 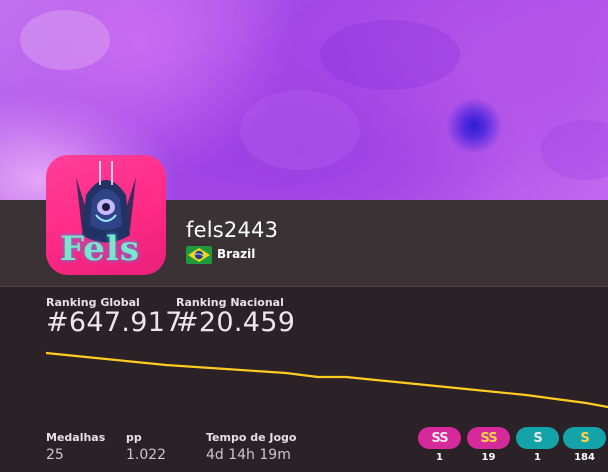 I want to click on grade-badge-ss-gold: SS, so click(x=488, y=438).